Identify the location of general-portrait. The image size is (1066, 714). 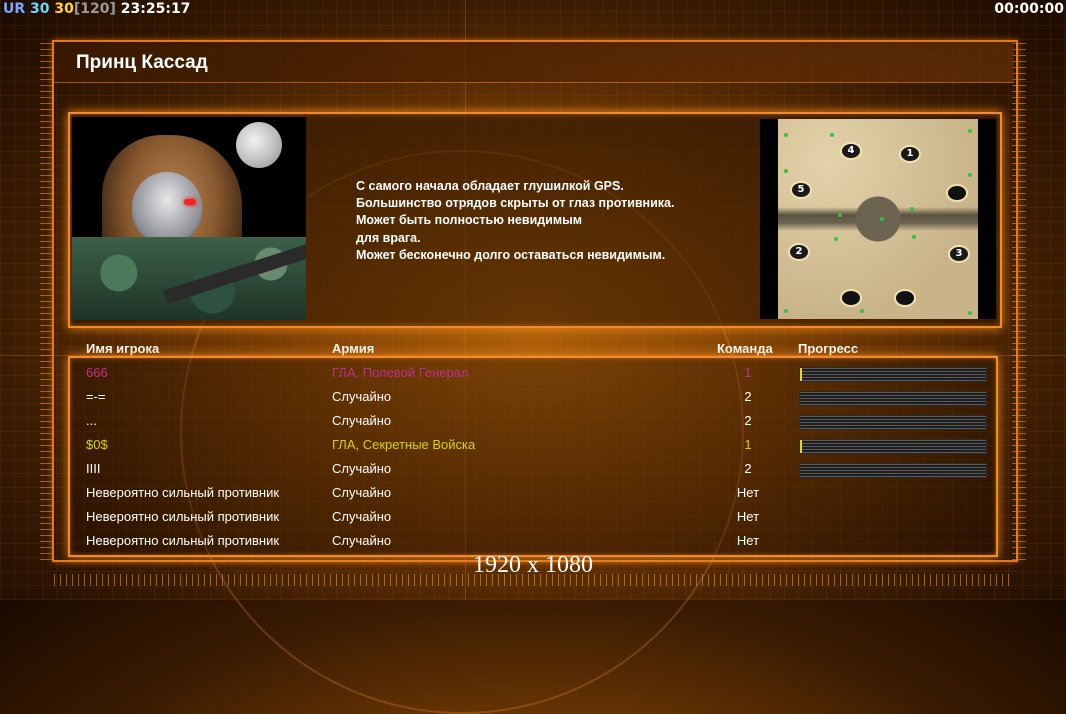
(189, 218).